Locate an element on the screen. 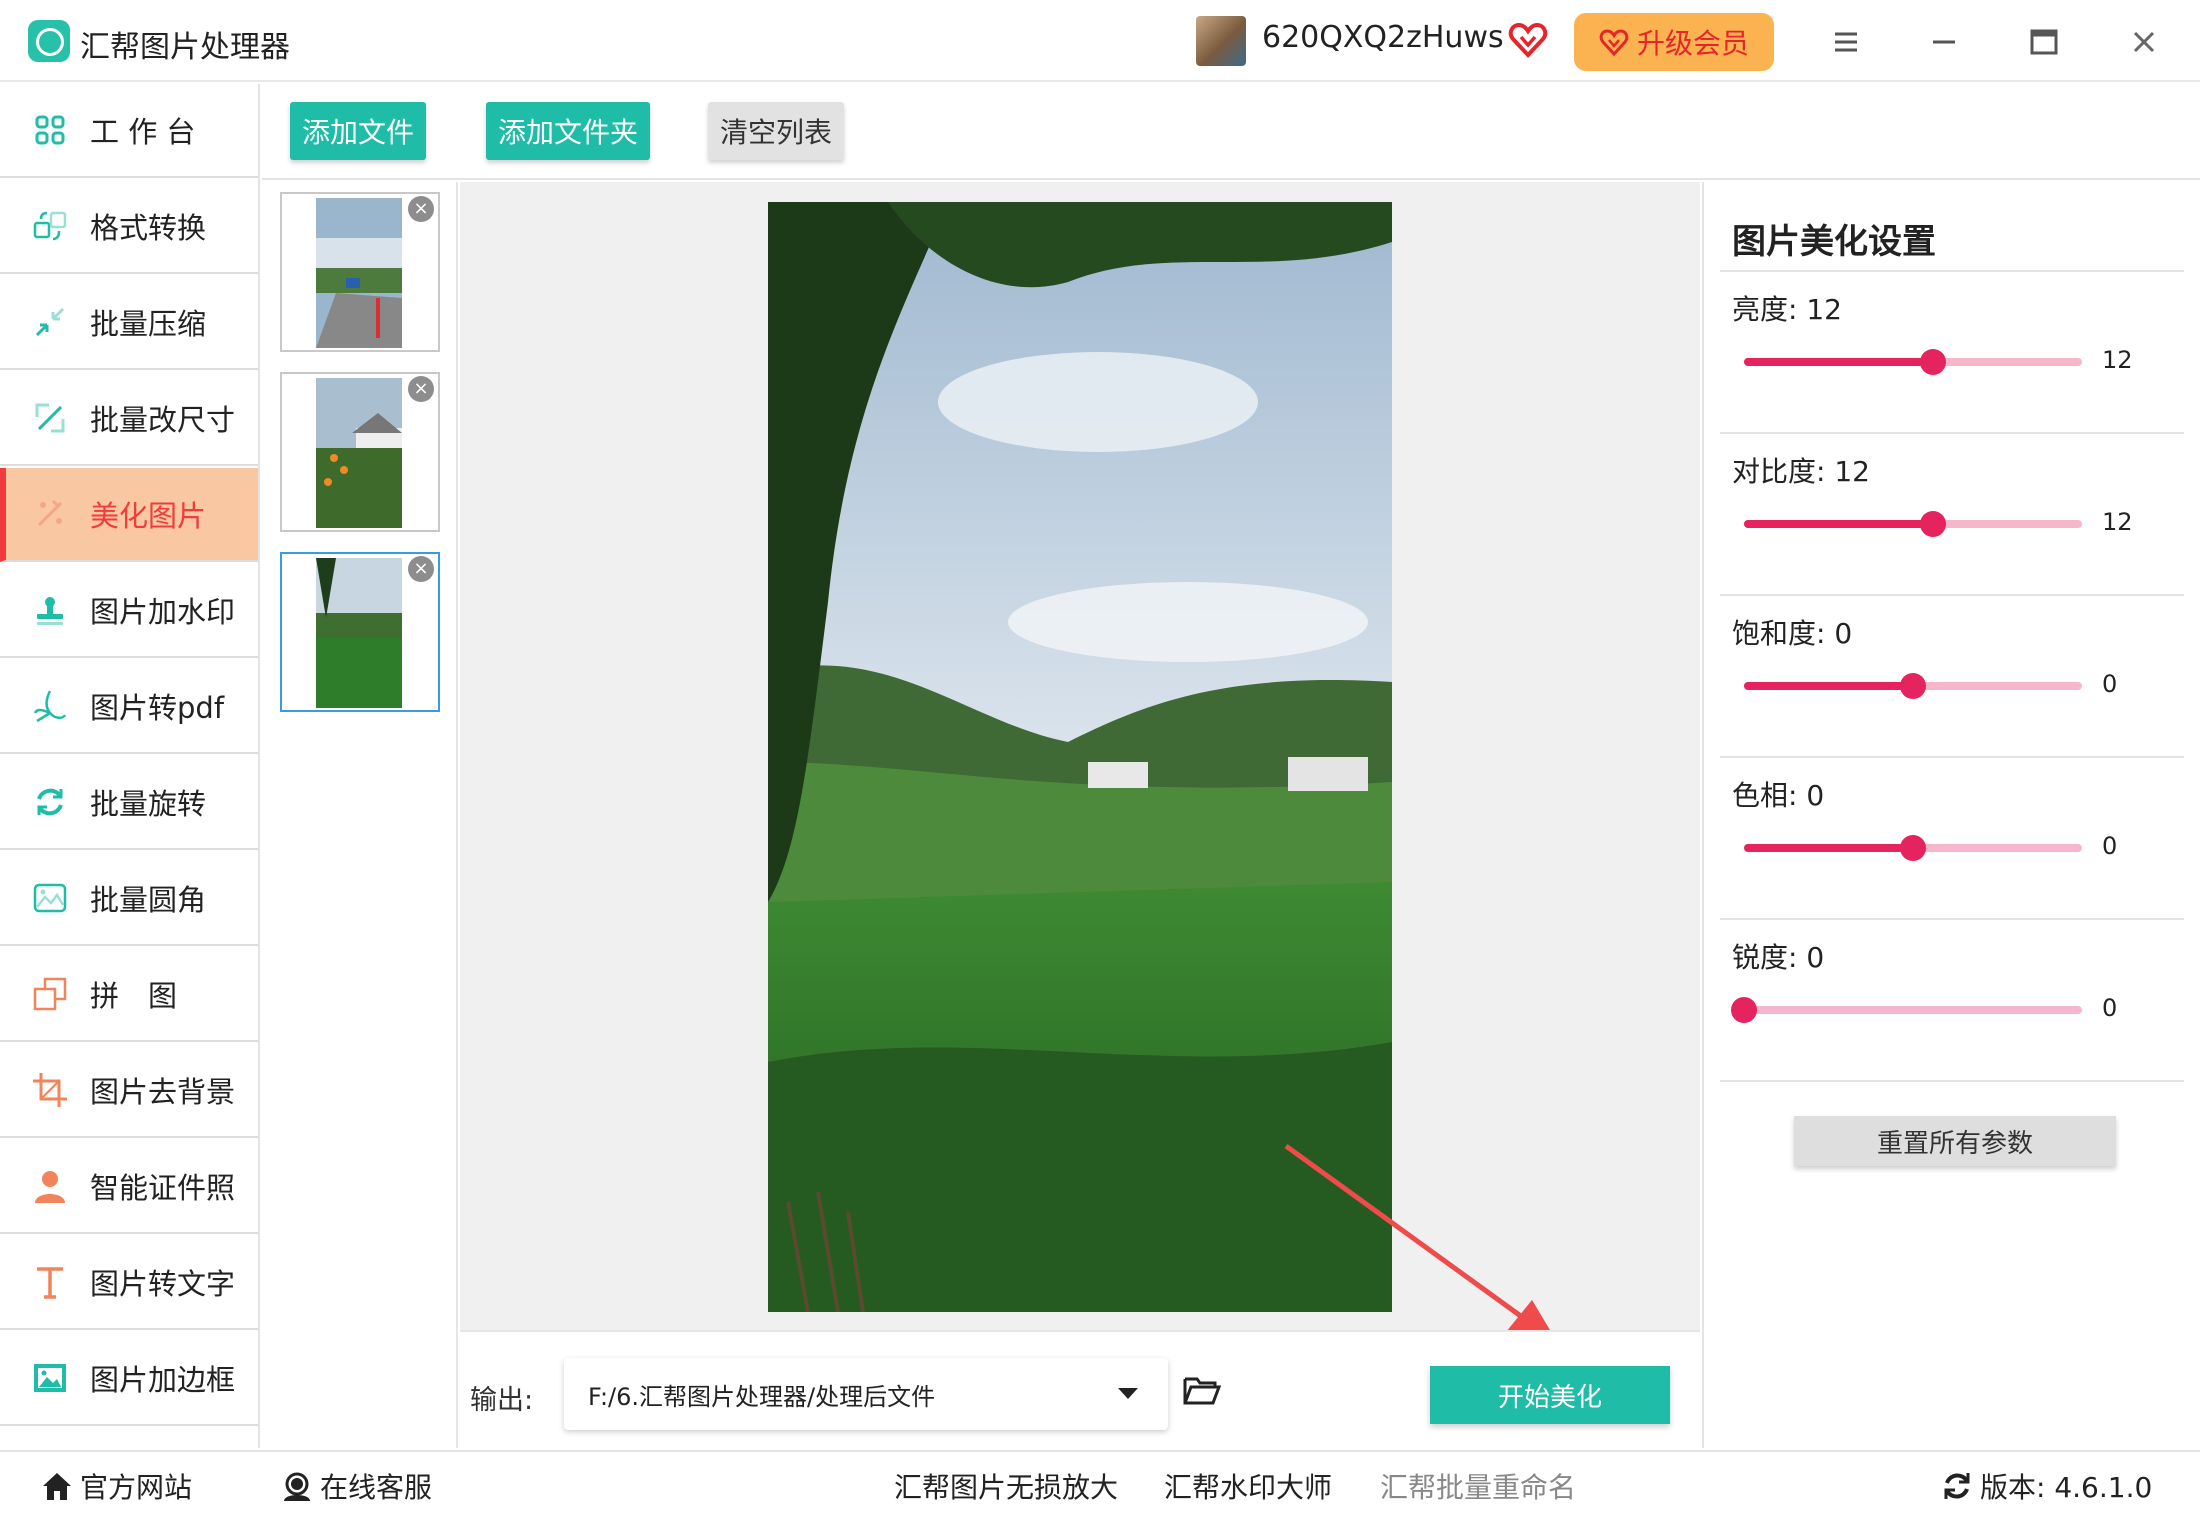 The height and width of the screenshot is (1520, 2200). online-support-link: 在线客服 is located at coordinates (356, 1486).